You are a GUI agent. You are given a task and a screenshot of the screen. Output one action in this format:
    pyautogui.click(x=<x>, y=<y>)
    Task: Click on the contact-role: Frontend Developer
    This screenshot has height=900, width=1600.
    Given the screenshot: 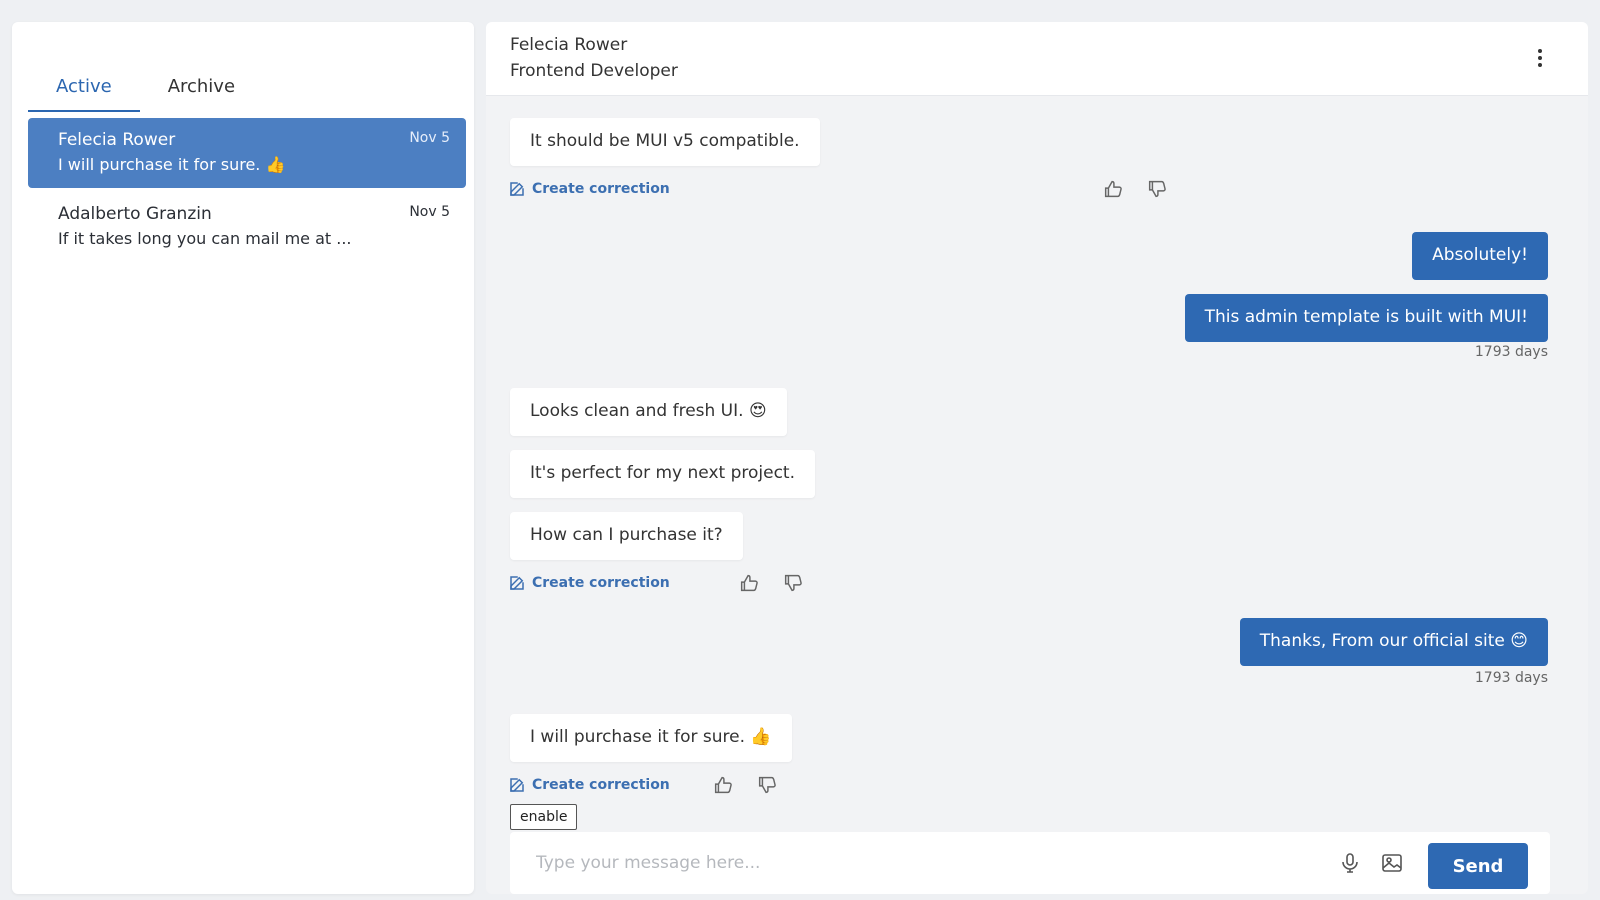 What is the action you would take?
    pyautogui.click(x=594, y=71)
    